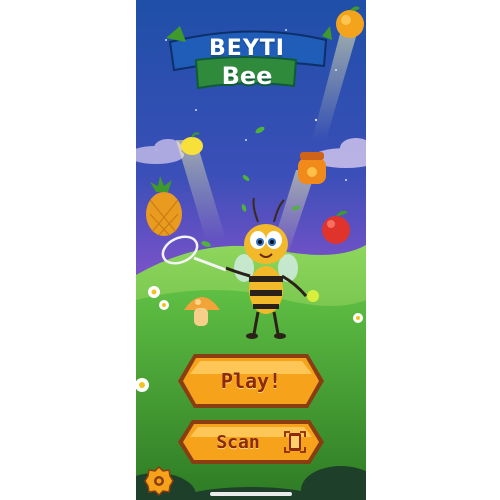 Image resolution: width=500 pixels, height=500 pixels. Describe the element at coordinates (312, 168) in the screenshot. I see `honey-jar` at that location.